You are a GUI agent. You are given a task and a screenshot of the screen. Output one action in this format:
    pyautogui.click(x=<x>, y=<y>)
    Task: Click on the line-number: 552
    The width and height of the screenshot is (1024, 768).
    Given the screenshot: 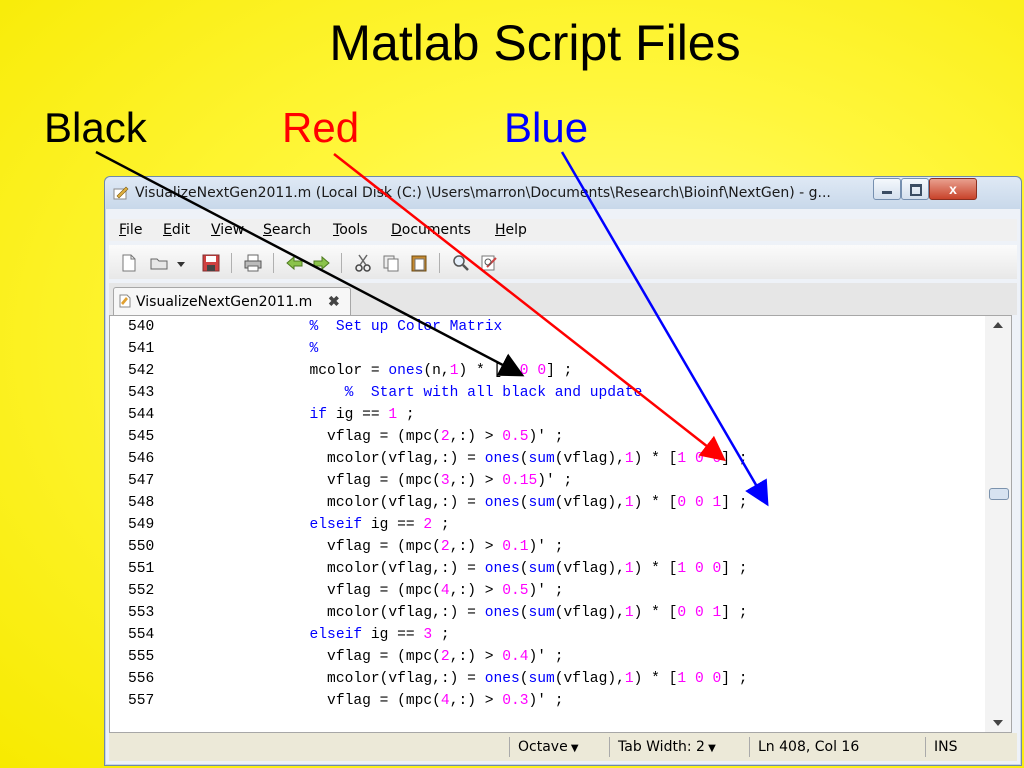 What is the action you would take?
    pyautogui.click(x=141, y=591)
    